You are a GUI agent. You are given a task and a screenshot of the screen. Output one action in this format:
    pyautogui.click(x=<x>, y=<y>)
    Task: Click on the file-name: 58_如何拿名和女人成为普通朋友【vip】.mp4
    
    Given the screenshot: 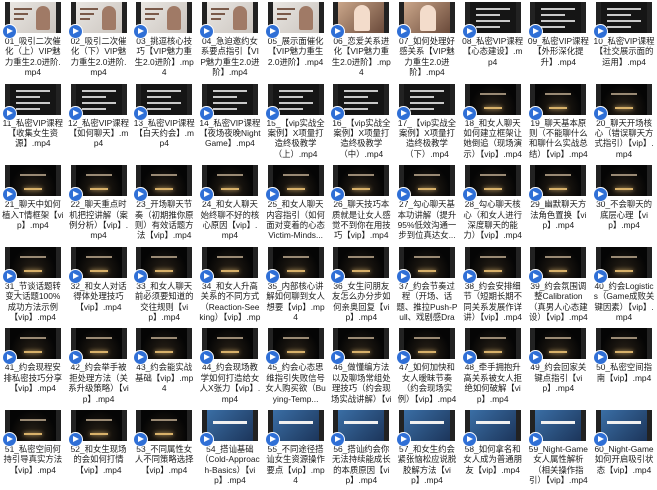 What is the action you would take?
    pyautogui.click(x=492, y=459)
    